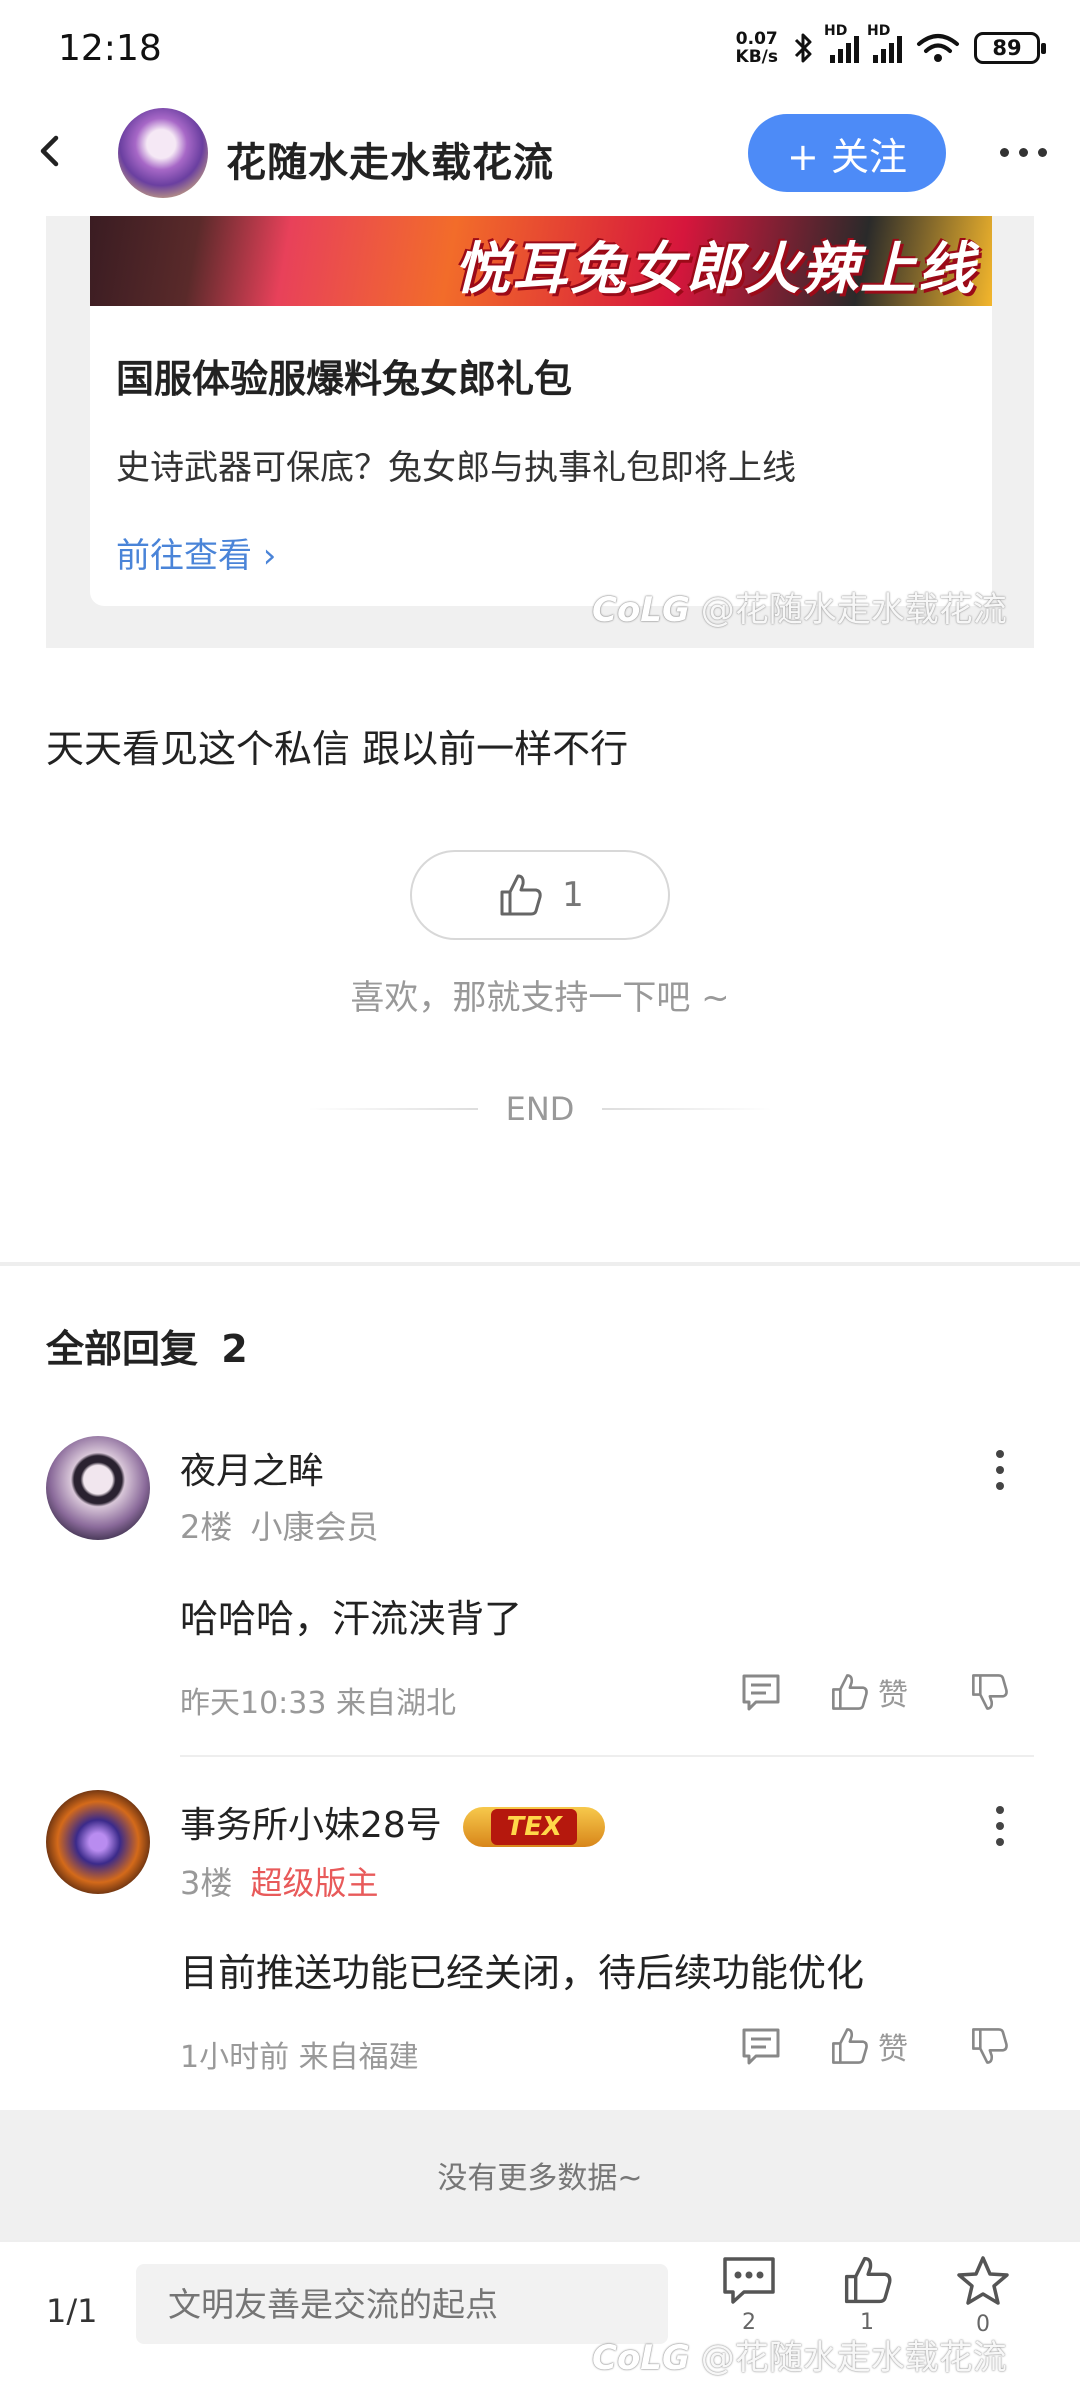  What do you see at coordinates (756, 39) in the screenshot?
I see `network-speed-value: 0.07` at bounding box center [756, 39].